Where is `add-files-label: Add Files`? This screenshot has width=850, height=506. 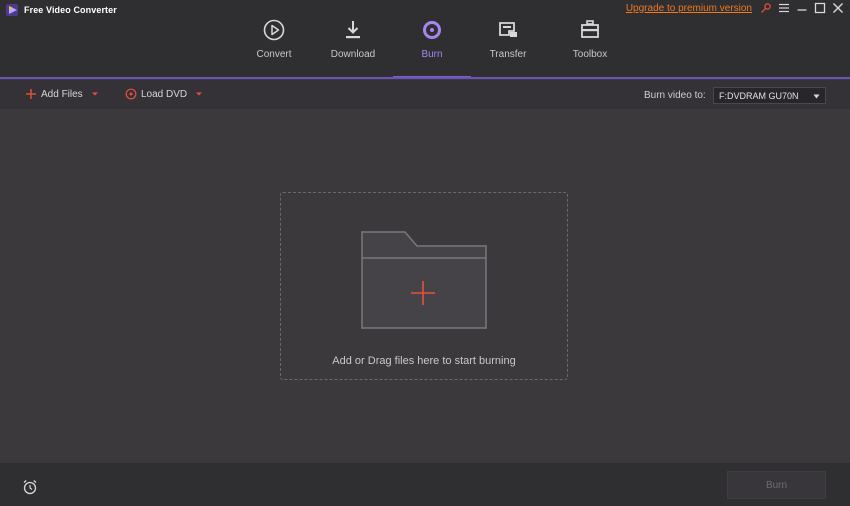 add-files-label: Add Files is located at coordinates (62, 94).